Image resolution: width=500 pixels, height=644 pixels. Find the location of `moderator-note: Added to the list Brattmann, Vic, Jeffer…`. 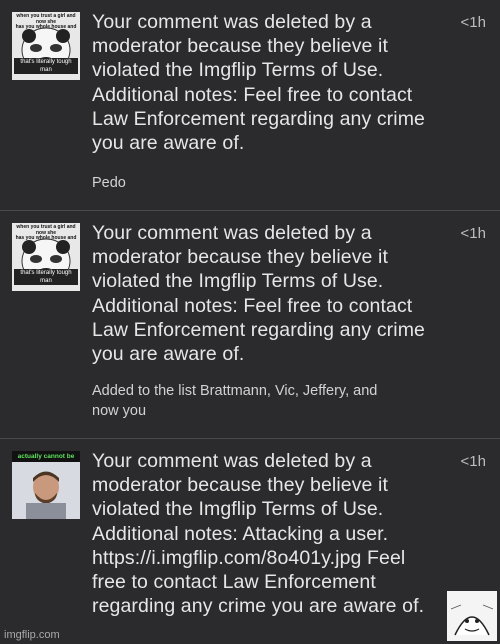

moderator-note: Added to the list Brattmann, Vic, Jeffer… is located at coordinates (235, 401).